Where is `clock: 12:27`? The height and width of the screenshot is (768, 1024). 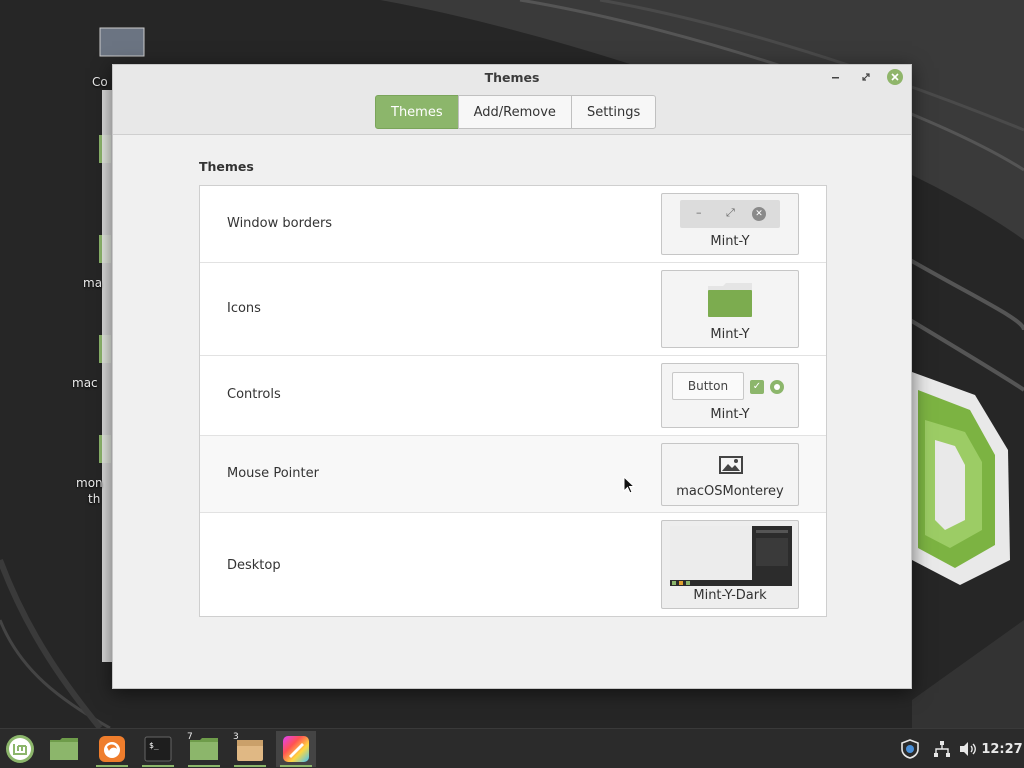 clock: 12:27 is located at coordinates (1002, 748).